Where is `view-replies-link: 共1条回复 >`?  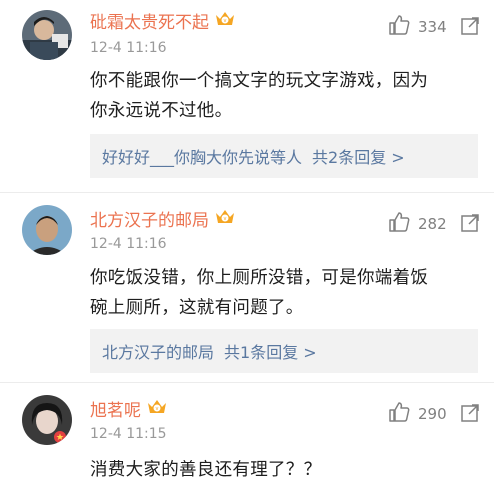 view-replies-link: 共1条回复 > is located at coordinates (270, 351).